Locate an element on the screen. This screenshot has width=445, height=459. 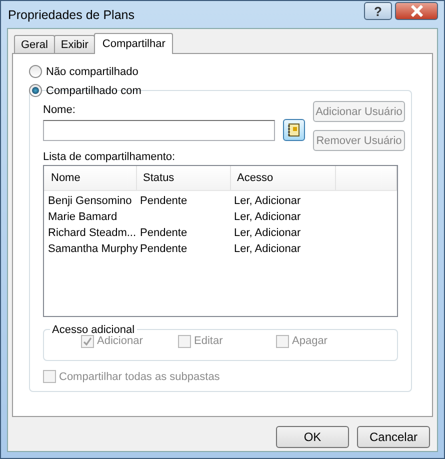
checkbox-label: Compartilhar todas as subpastas is located at coordinates (139, 376).